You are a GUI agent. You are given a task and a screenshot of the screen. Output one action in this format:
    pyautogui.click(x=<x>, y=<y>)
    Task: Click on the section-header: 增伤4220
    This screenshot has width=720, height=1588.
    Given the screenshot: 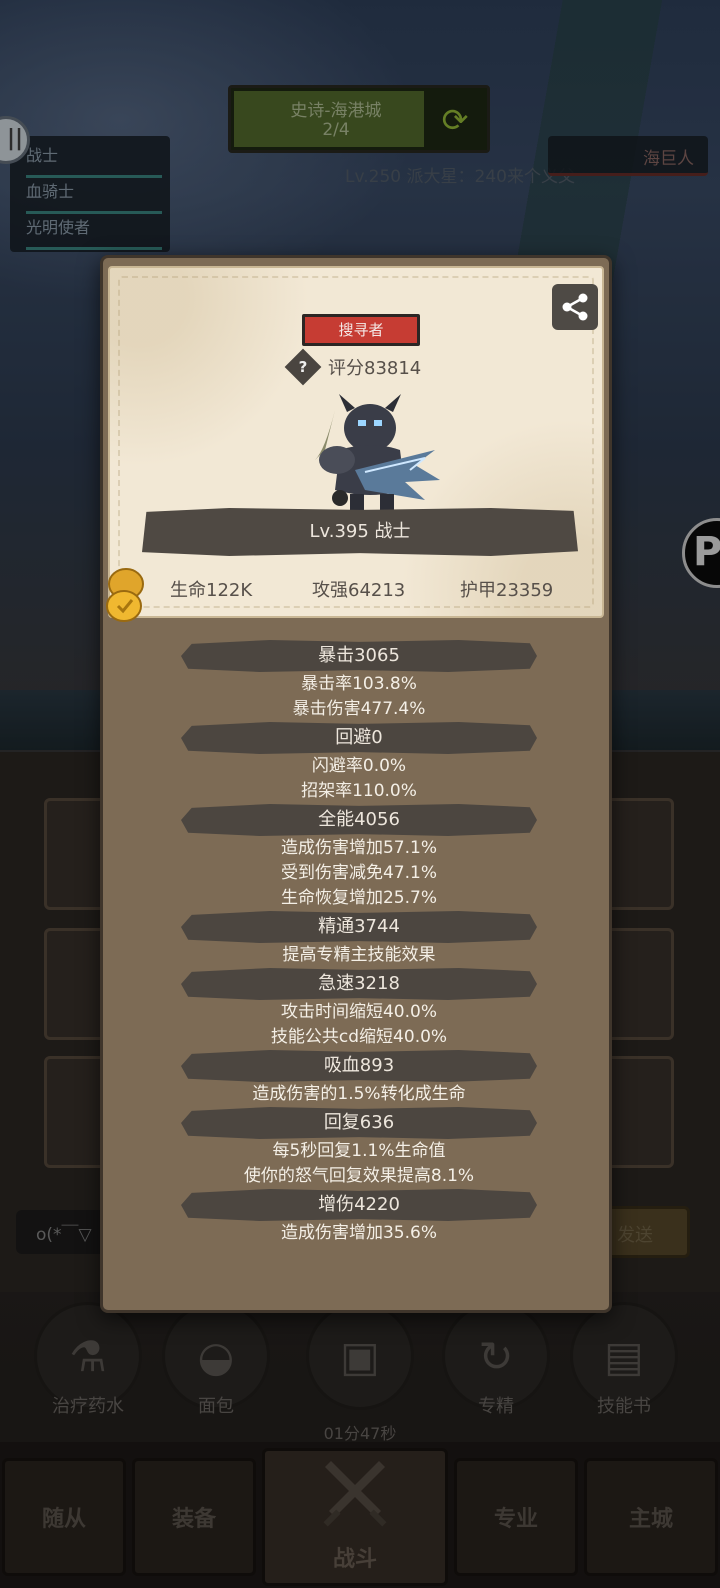 What is the action you would take?
    pyautogui.click(x=359, y=1205)
    